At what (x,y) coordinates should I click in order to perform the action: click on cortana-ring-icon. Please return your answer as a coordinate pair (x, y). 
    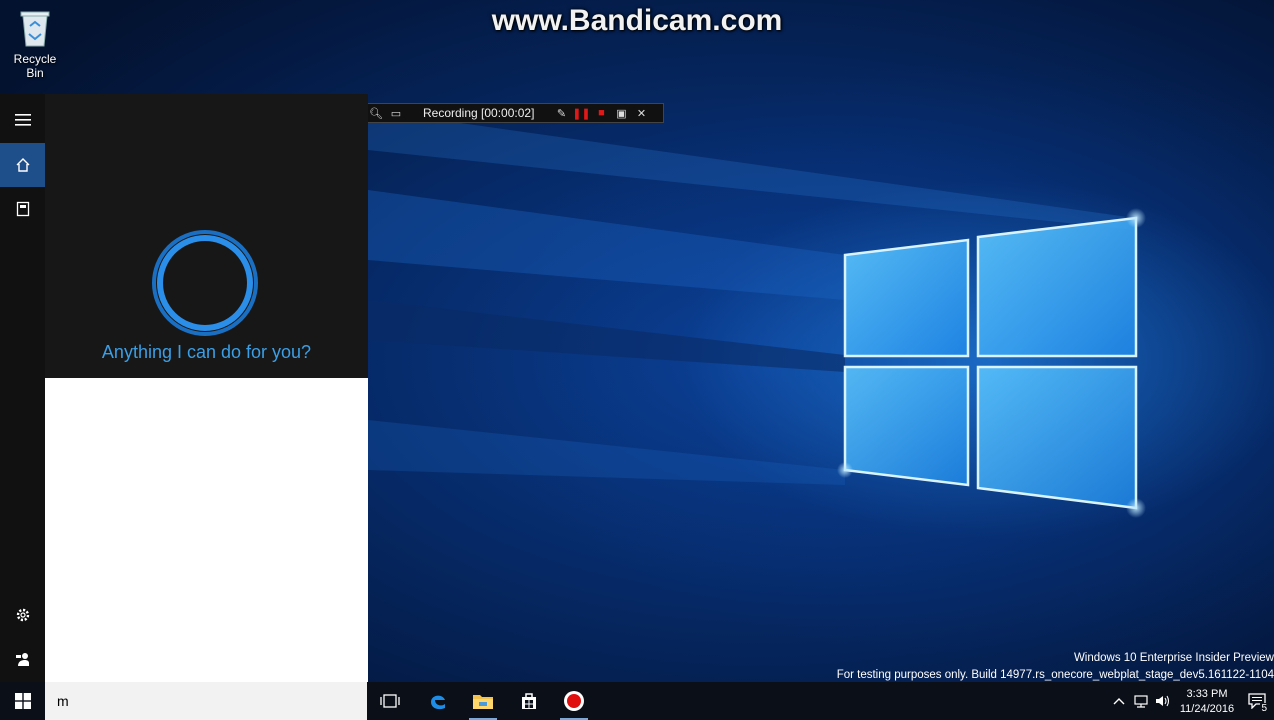
    Looking at the image, I should click on (205, 283).